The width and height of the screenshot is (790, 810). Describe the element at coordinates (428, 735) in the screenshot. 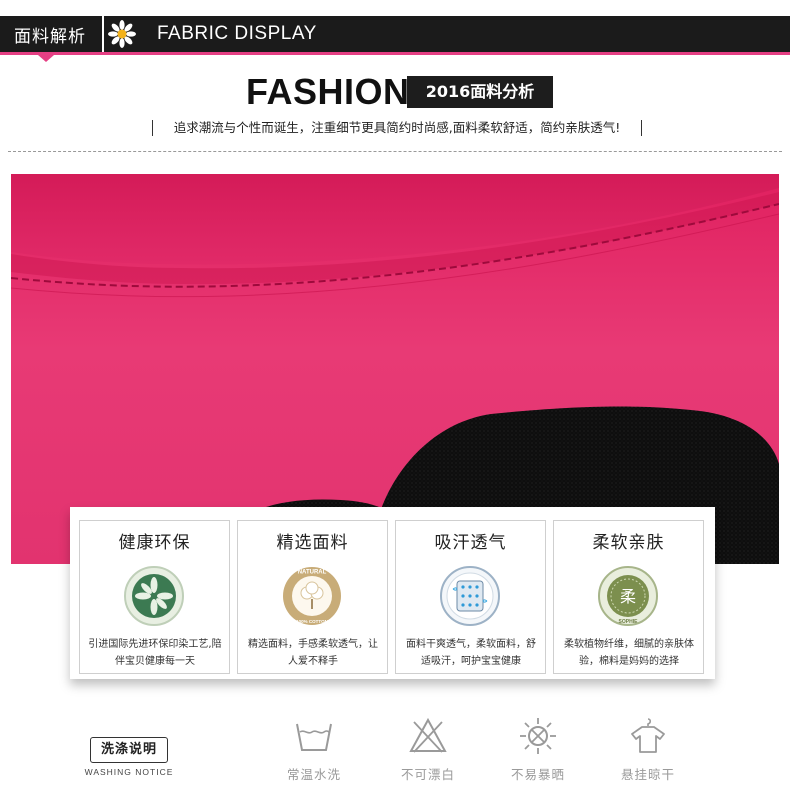

I see `no-bleach-icon` at that location.